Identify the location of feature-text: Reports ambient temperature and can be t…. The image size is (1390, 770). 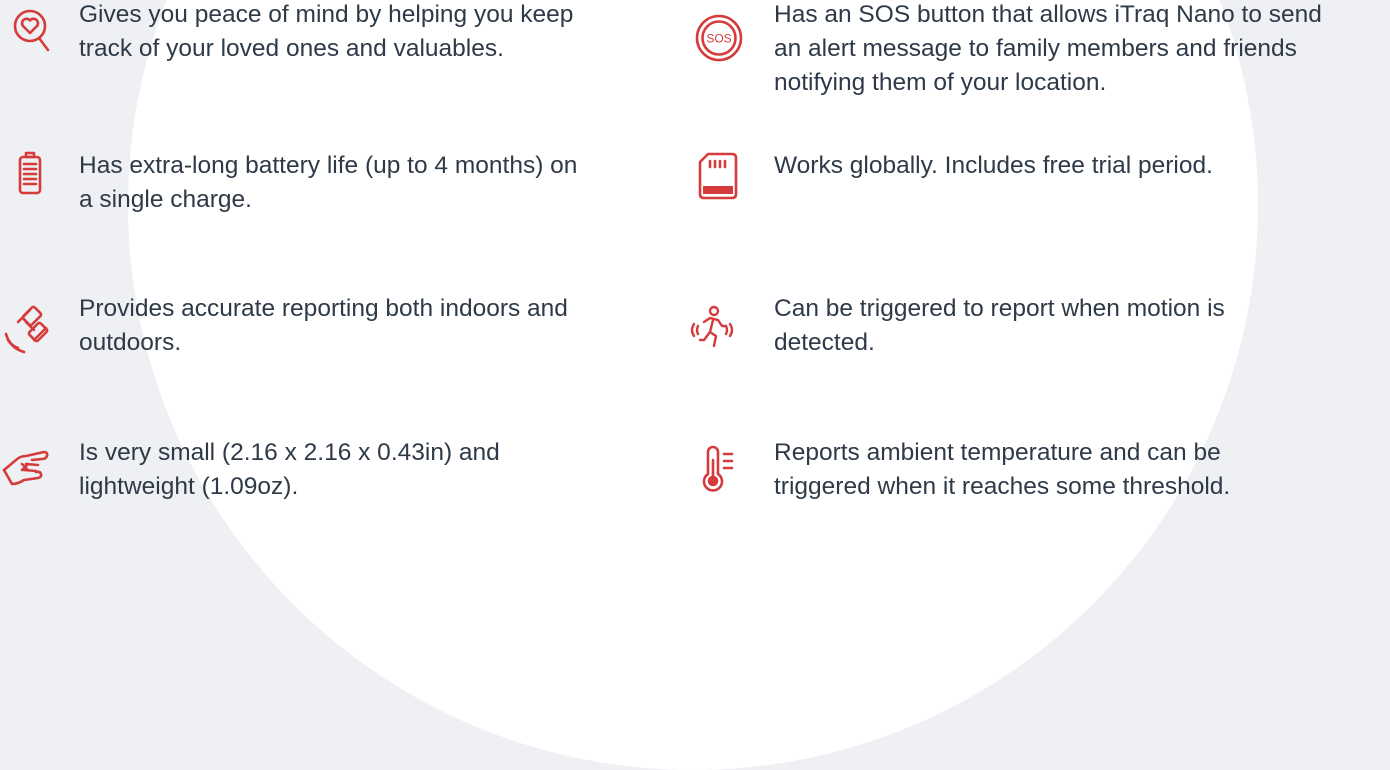
(1002, 469).